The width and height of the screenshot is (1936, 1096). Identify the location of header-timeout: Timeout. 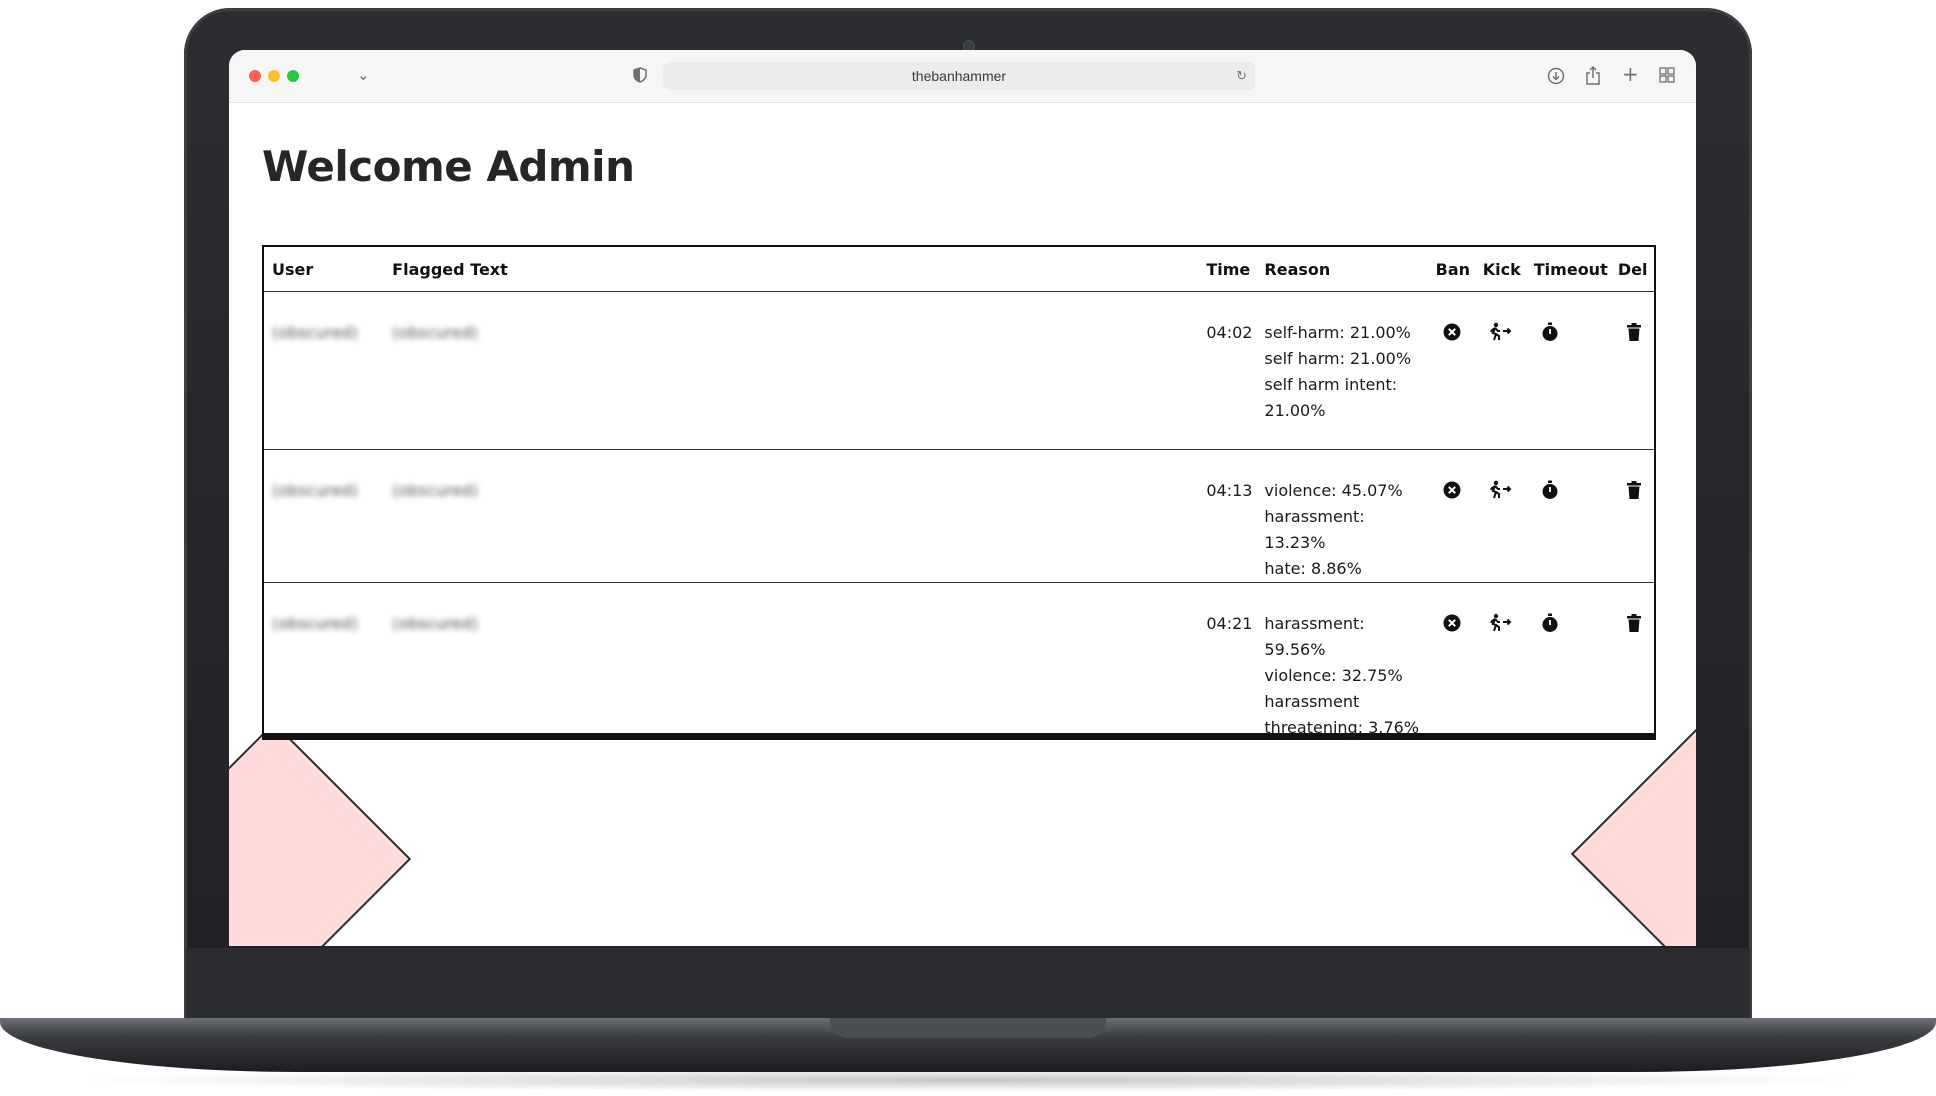
(1567, 269).